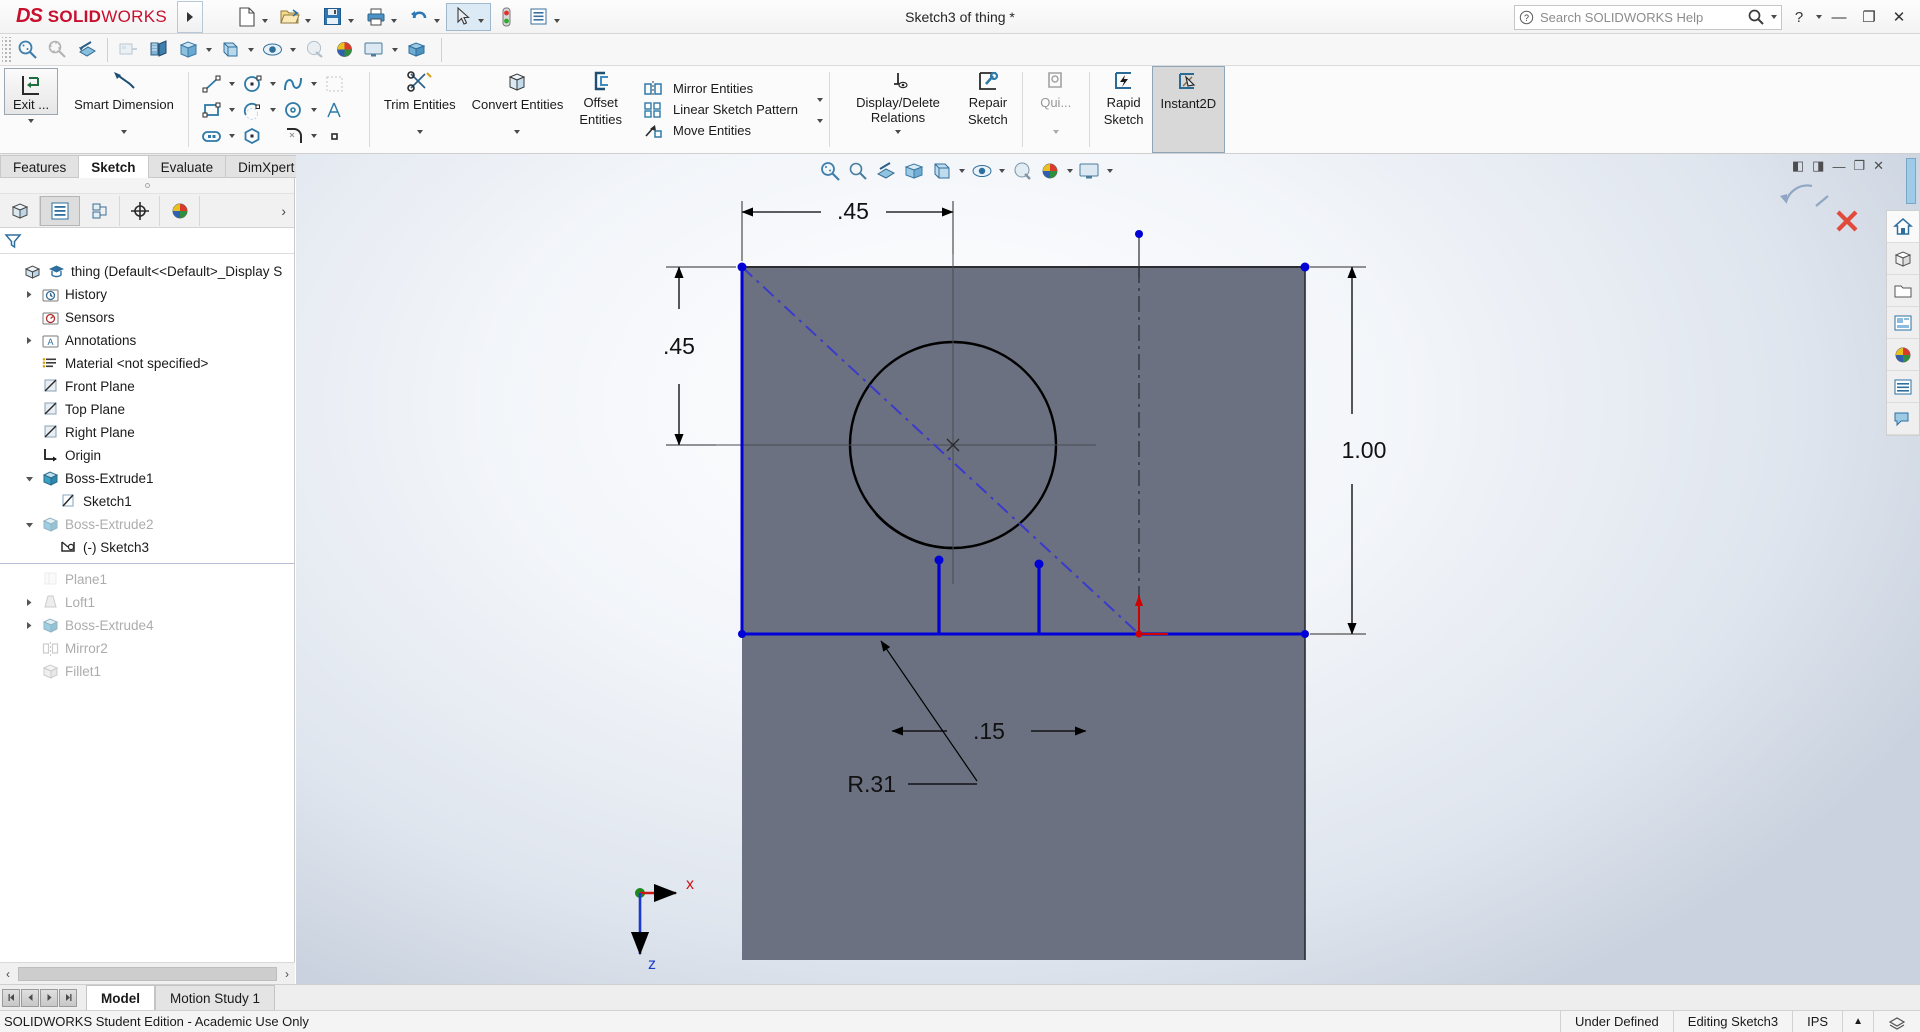  Describe the element at coordinates (314, 84) in the screenshot. I see `spline-tool-caret` at that location.